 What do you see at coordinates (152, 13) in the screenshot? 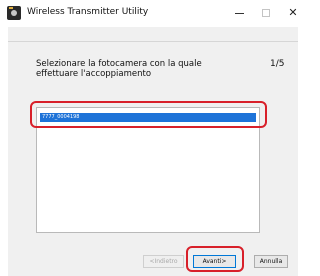
I see `title-bar: Wireless Transmitter Utility ✕` at bounding box center [152, 13].